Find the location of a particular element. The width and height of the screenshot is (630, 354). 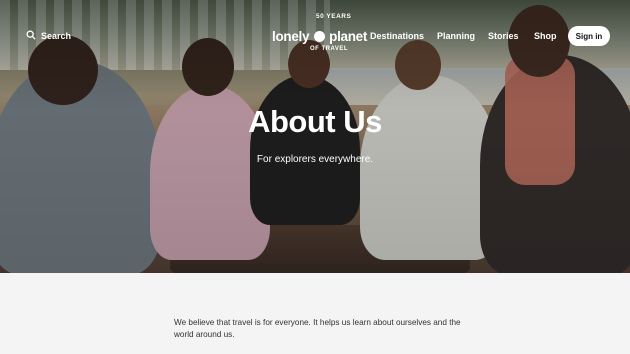

logo-years: 50 YEARS is located at coordinates (334, 16).